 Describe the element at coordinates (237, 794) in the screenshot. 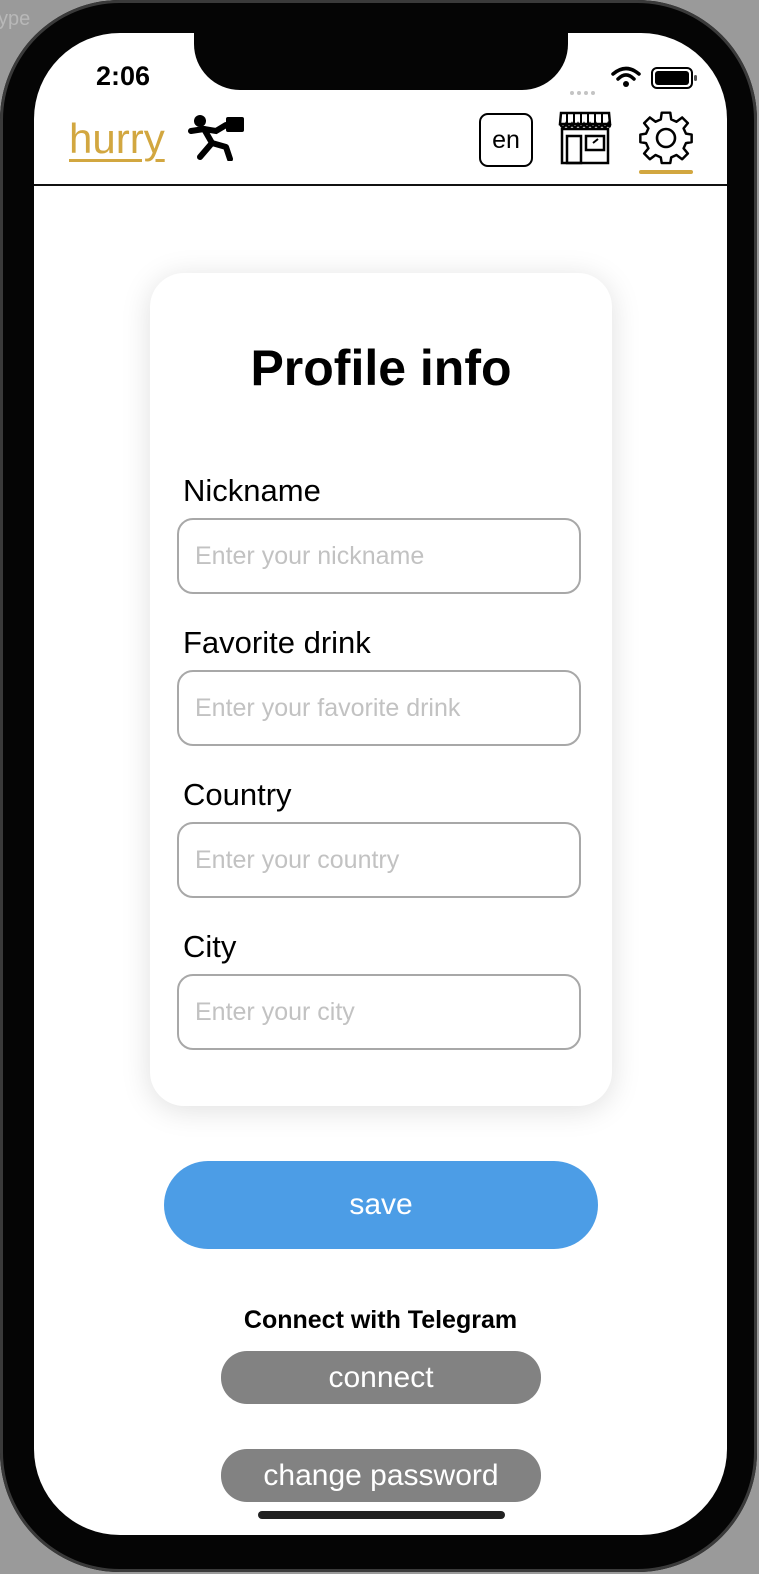

I see `country-label: Country` at that location.